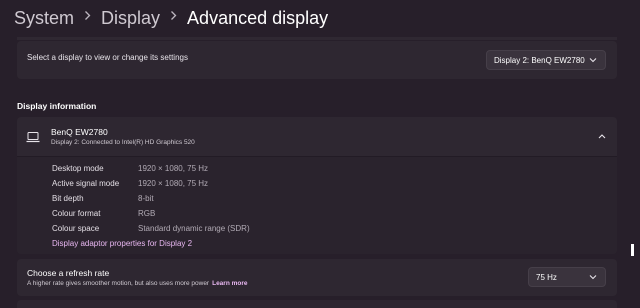 The height and width of the screenshot is (308, 640). I want to click on info-key: Desktop mode, so click(78, 168).